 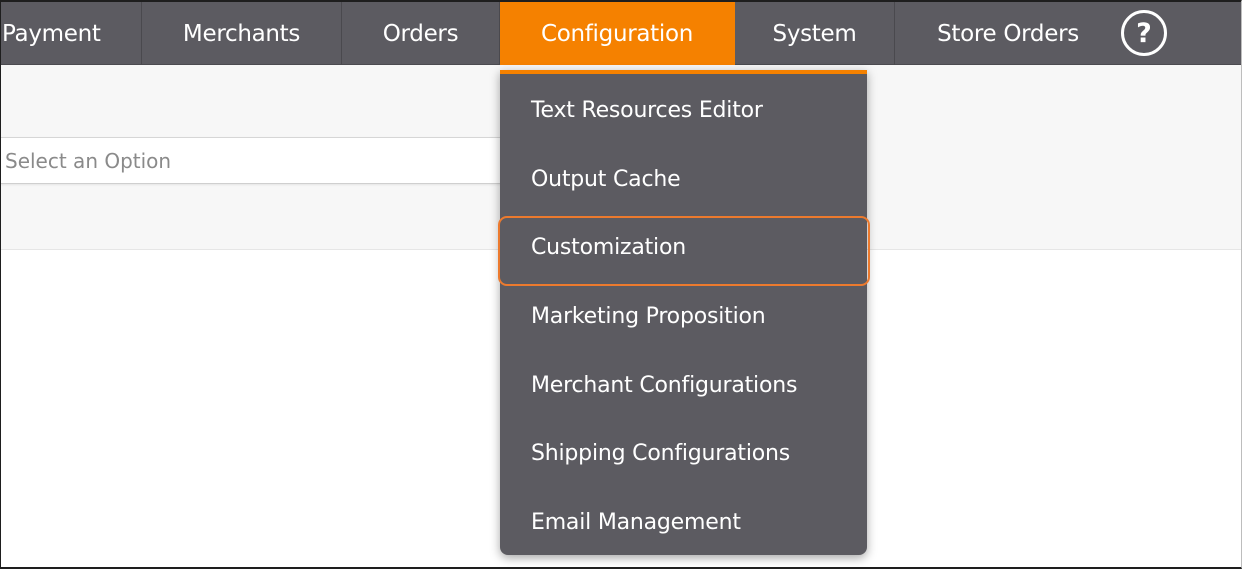 I want to click on menu-item-email-management: Email Management, so click(x=683, y=522).